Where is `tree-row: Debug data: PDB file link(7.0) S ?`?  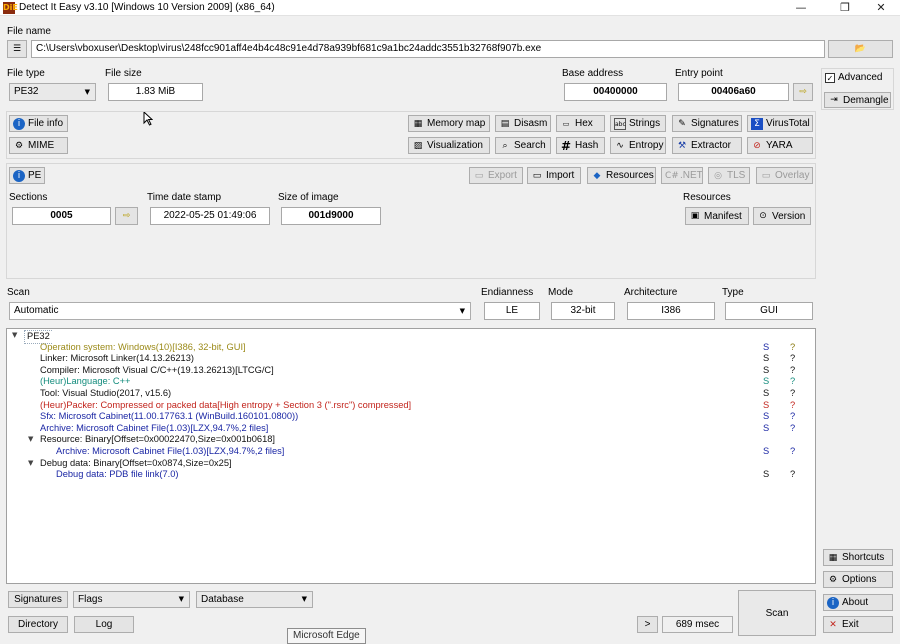
tree-row: Debug data: PDB file link(7.0) S ? is located at coordinates (411, 475).